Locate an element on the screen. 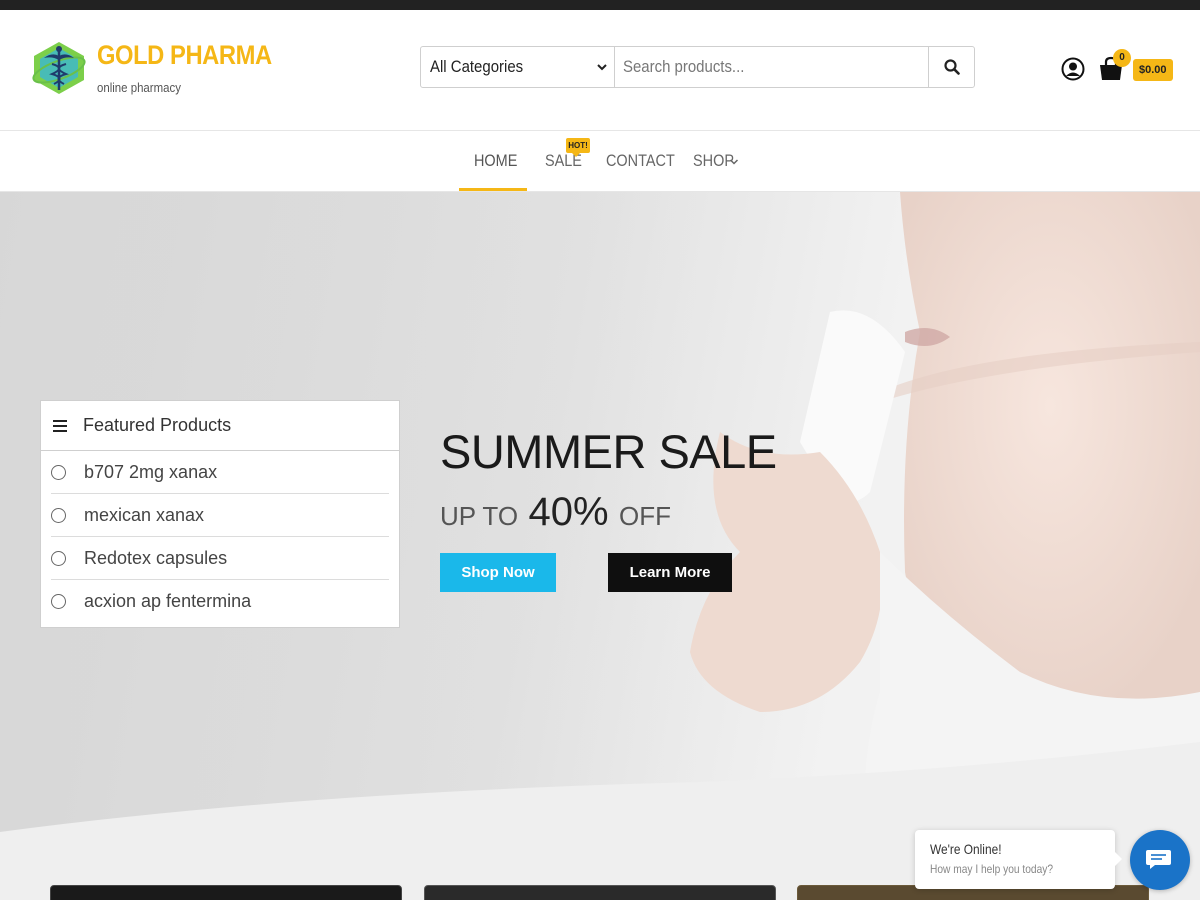 This screenshot has width=1200, height=900. cart-count-badge: 0 is located at coordinates (1122, 58).